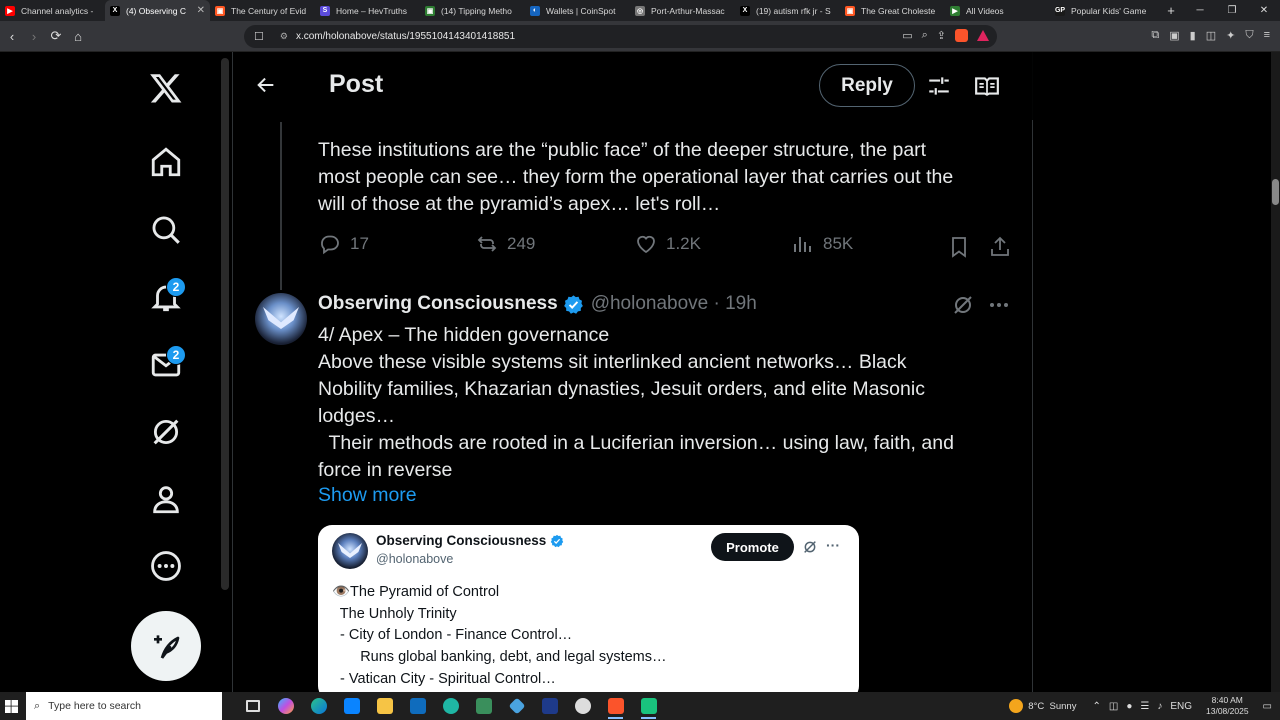 This screenshot has width=1280, height=720. What do you see at coordinates (959, 247) in the screenshot?
I see `bookmark-icon` at bounding box center [959, 247].